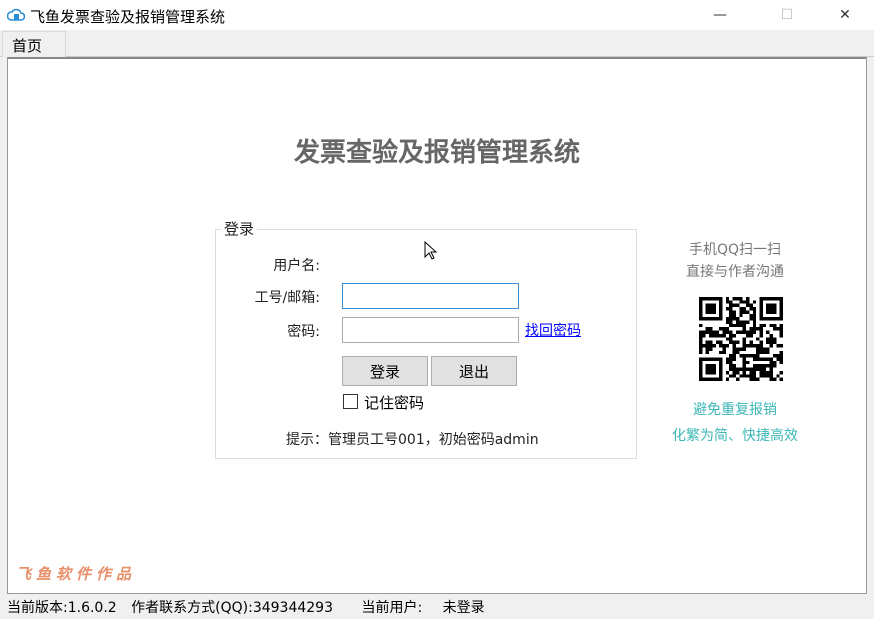 The width and height of the screenshot is (874, 619). I want to click on contact-text: 作者联系方式(QQ):349344293, so click(232, 608).